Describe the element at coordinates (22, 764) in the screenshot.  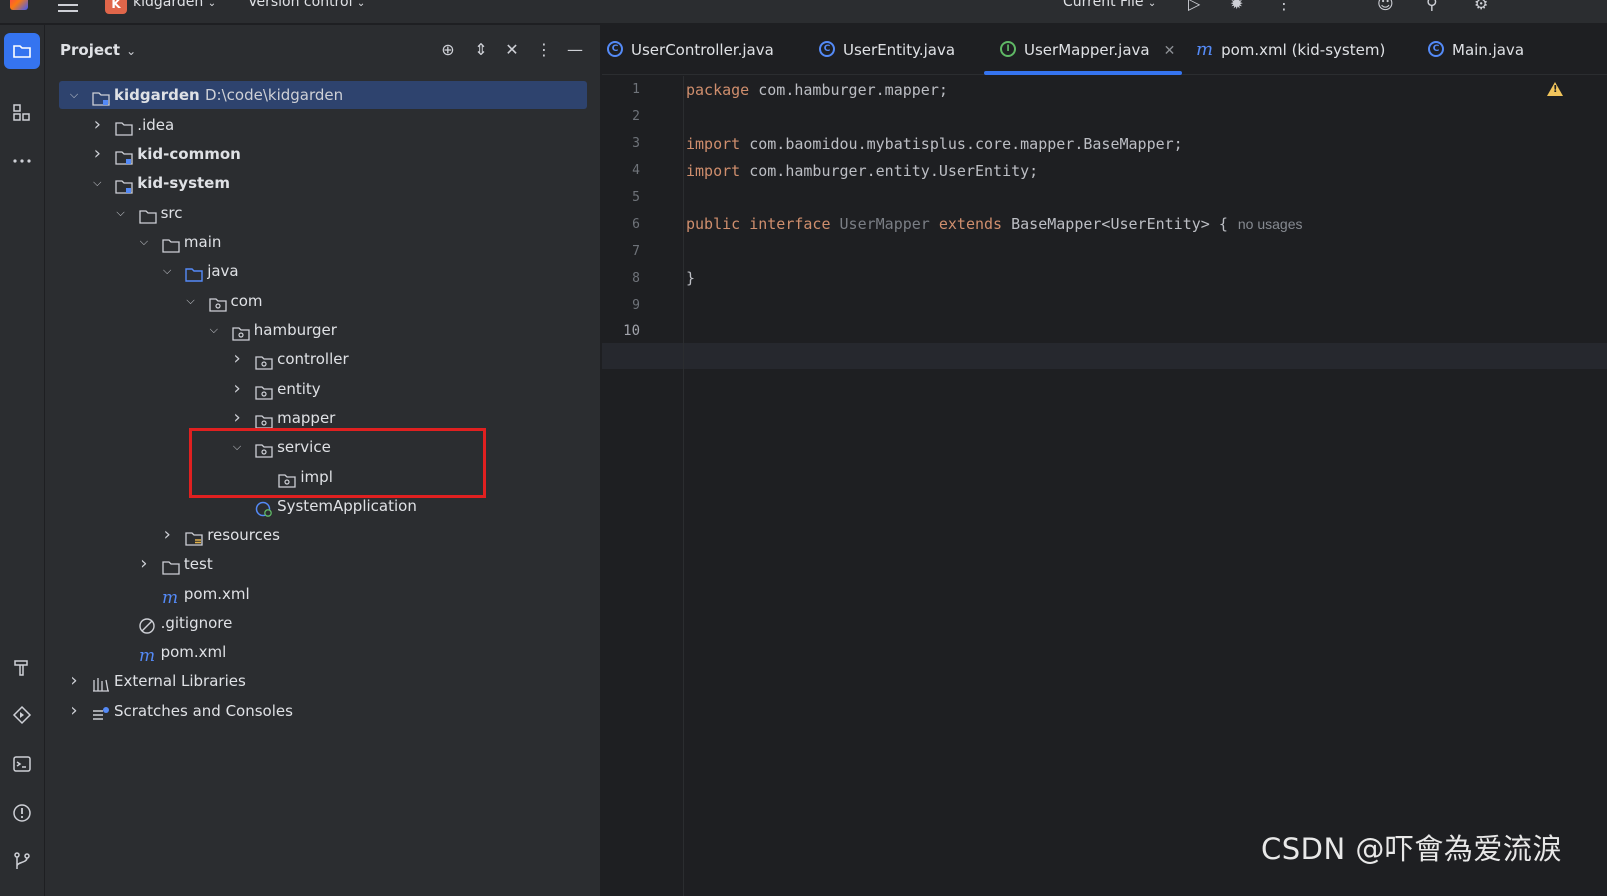
I see `terminal-tool-button` at that location.